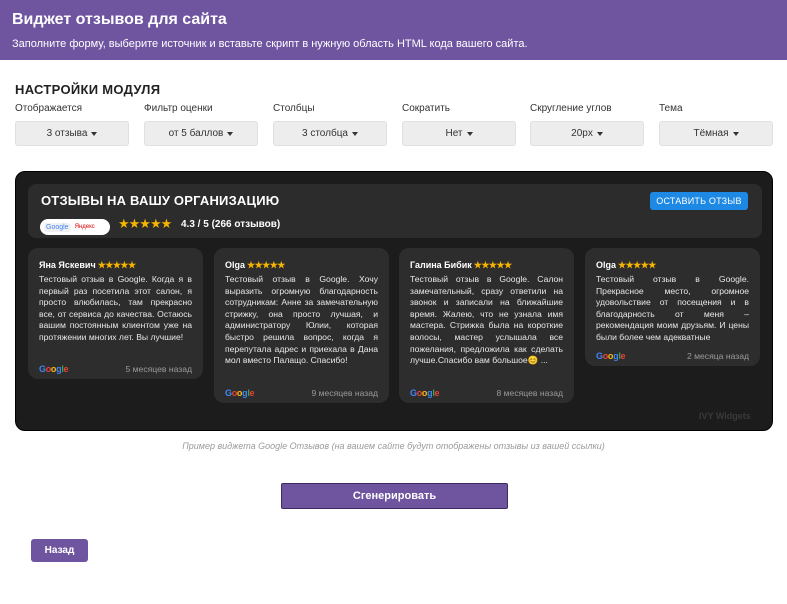 This screenshot has height=604, width=787. I want to click on rating-summary: 4.3 / 5 (266 отзывов), so click(231, 224).